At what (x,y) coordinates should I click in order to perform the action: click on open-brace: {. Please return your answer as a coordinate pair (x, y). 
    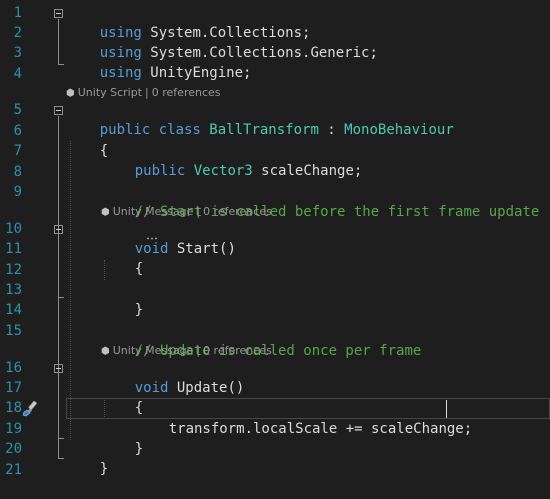
    Looking at the image, I should click on (139, 269).